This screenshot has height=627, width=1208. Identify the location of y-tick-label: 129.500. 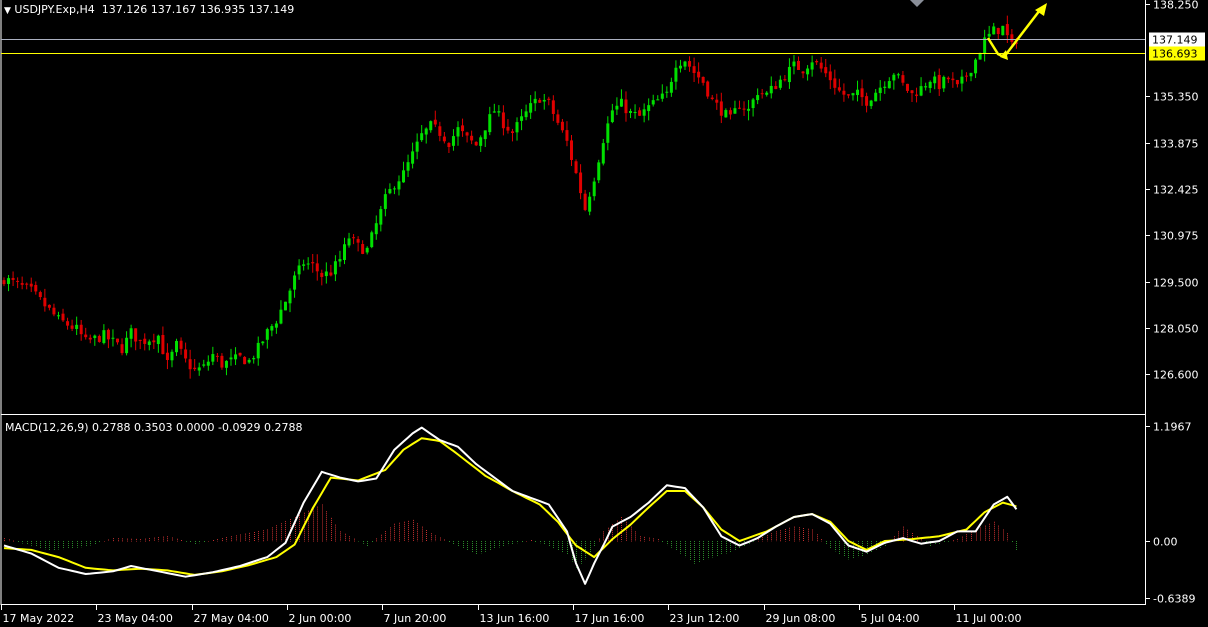
(1176, 283).